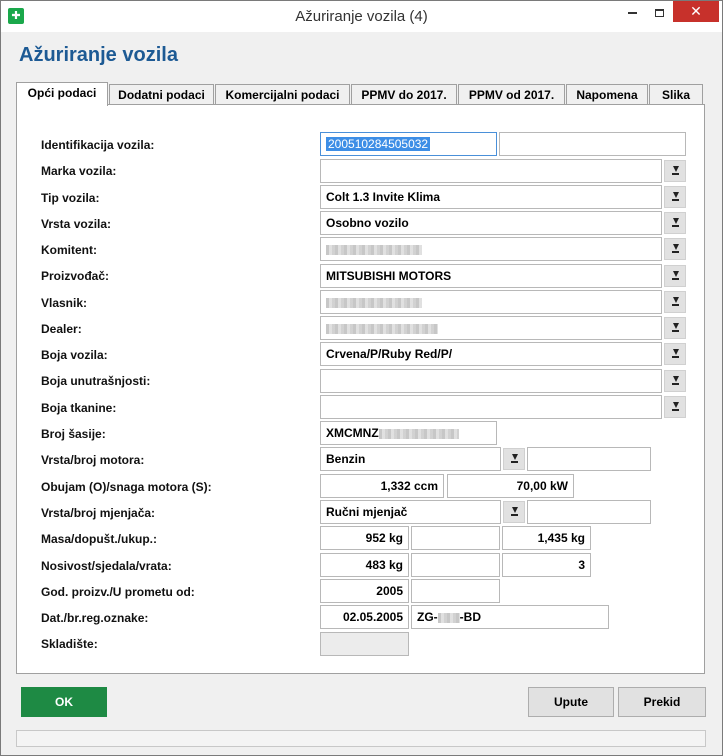 The height and width of the screenshot is (756, 723). I want to click on label-identifikacija: Identifikacija vozila:, so click(98, 145).